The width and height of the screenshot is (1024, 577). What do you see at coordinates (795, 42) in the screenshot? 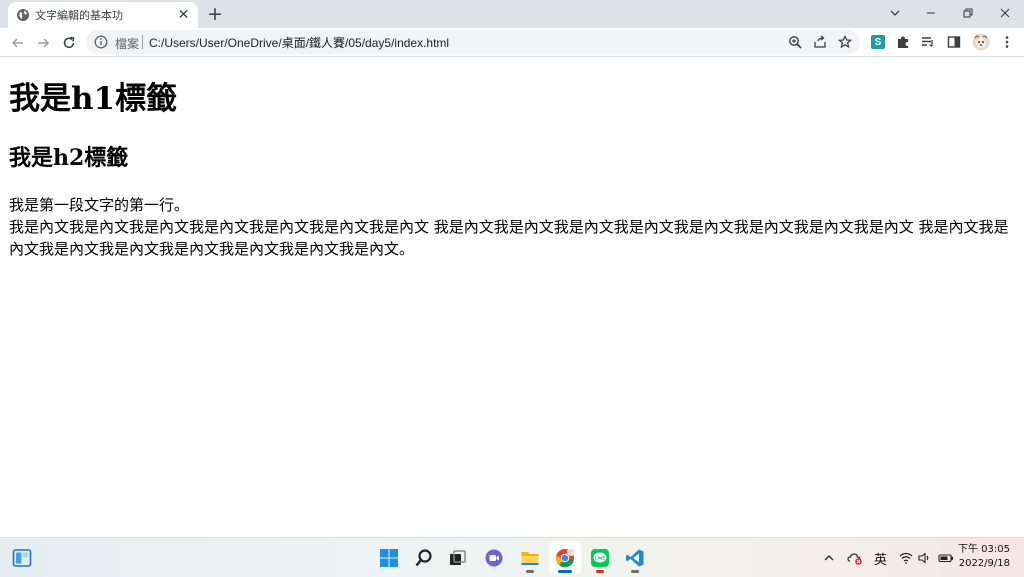
I see `zoom-icon` at bounding box center [795, 42].